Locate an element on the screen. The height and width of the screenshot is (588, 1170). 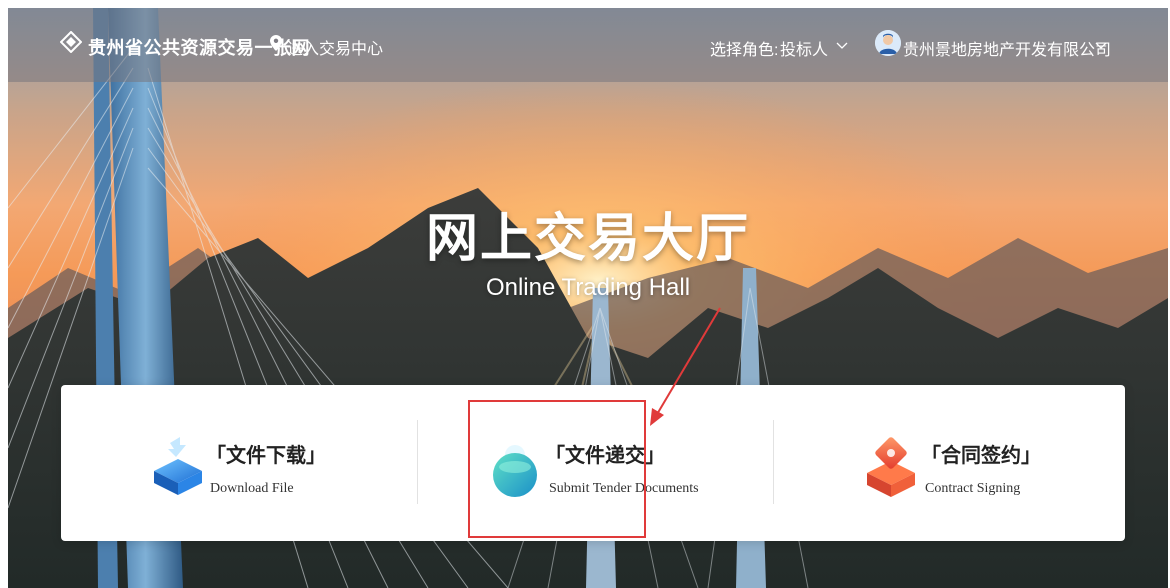
submit-documents-card: 「文件递交」 Submit Tender Documents is located at coordinates (635, 463).